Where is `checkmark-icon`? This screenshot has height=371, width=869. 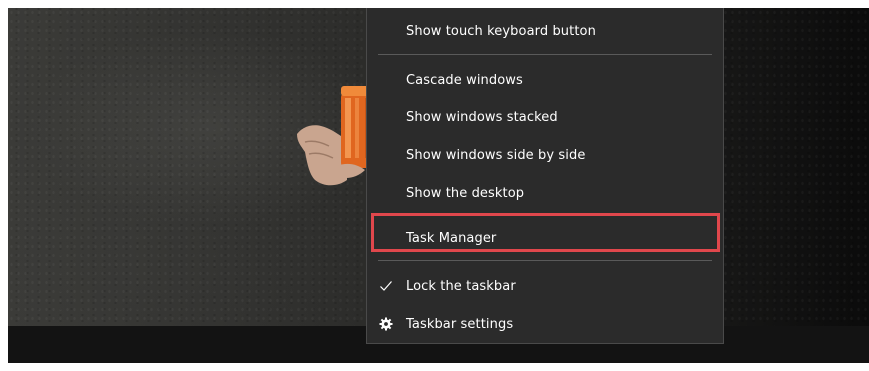 checkmark-icon is located at coordinates (386, 286).